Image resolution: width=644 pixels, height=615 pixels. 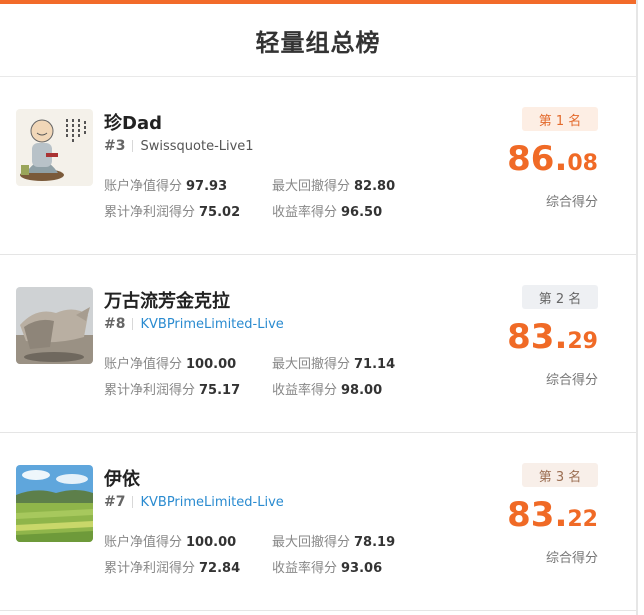 I want to click on overall-rank-number: #8, so click(x=115, y=324).